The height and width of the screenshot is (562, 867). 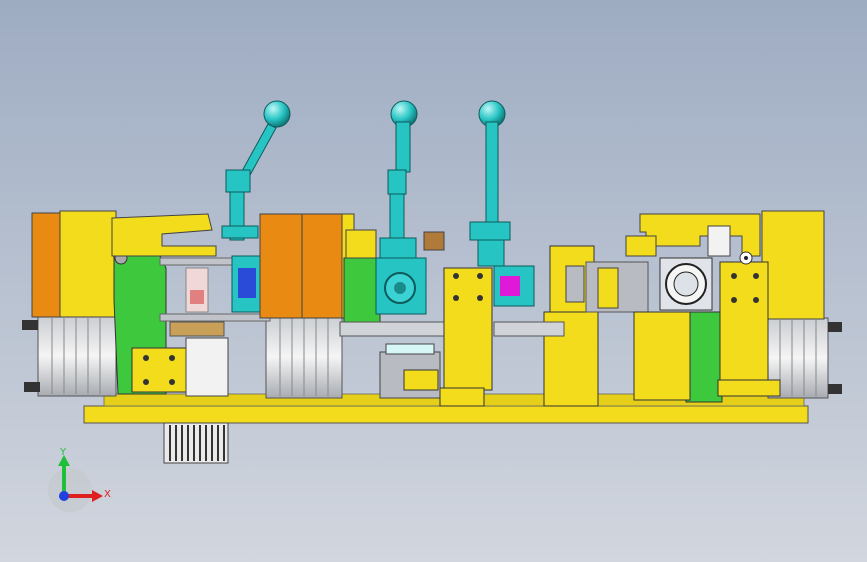 What do you see at coordinates (395, 360) in the screenshot?
I see `center-lower-assembly` at bounding box center [395, 360].